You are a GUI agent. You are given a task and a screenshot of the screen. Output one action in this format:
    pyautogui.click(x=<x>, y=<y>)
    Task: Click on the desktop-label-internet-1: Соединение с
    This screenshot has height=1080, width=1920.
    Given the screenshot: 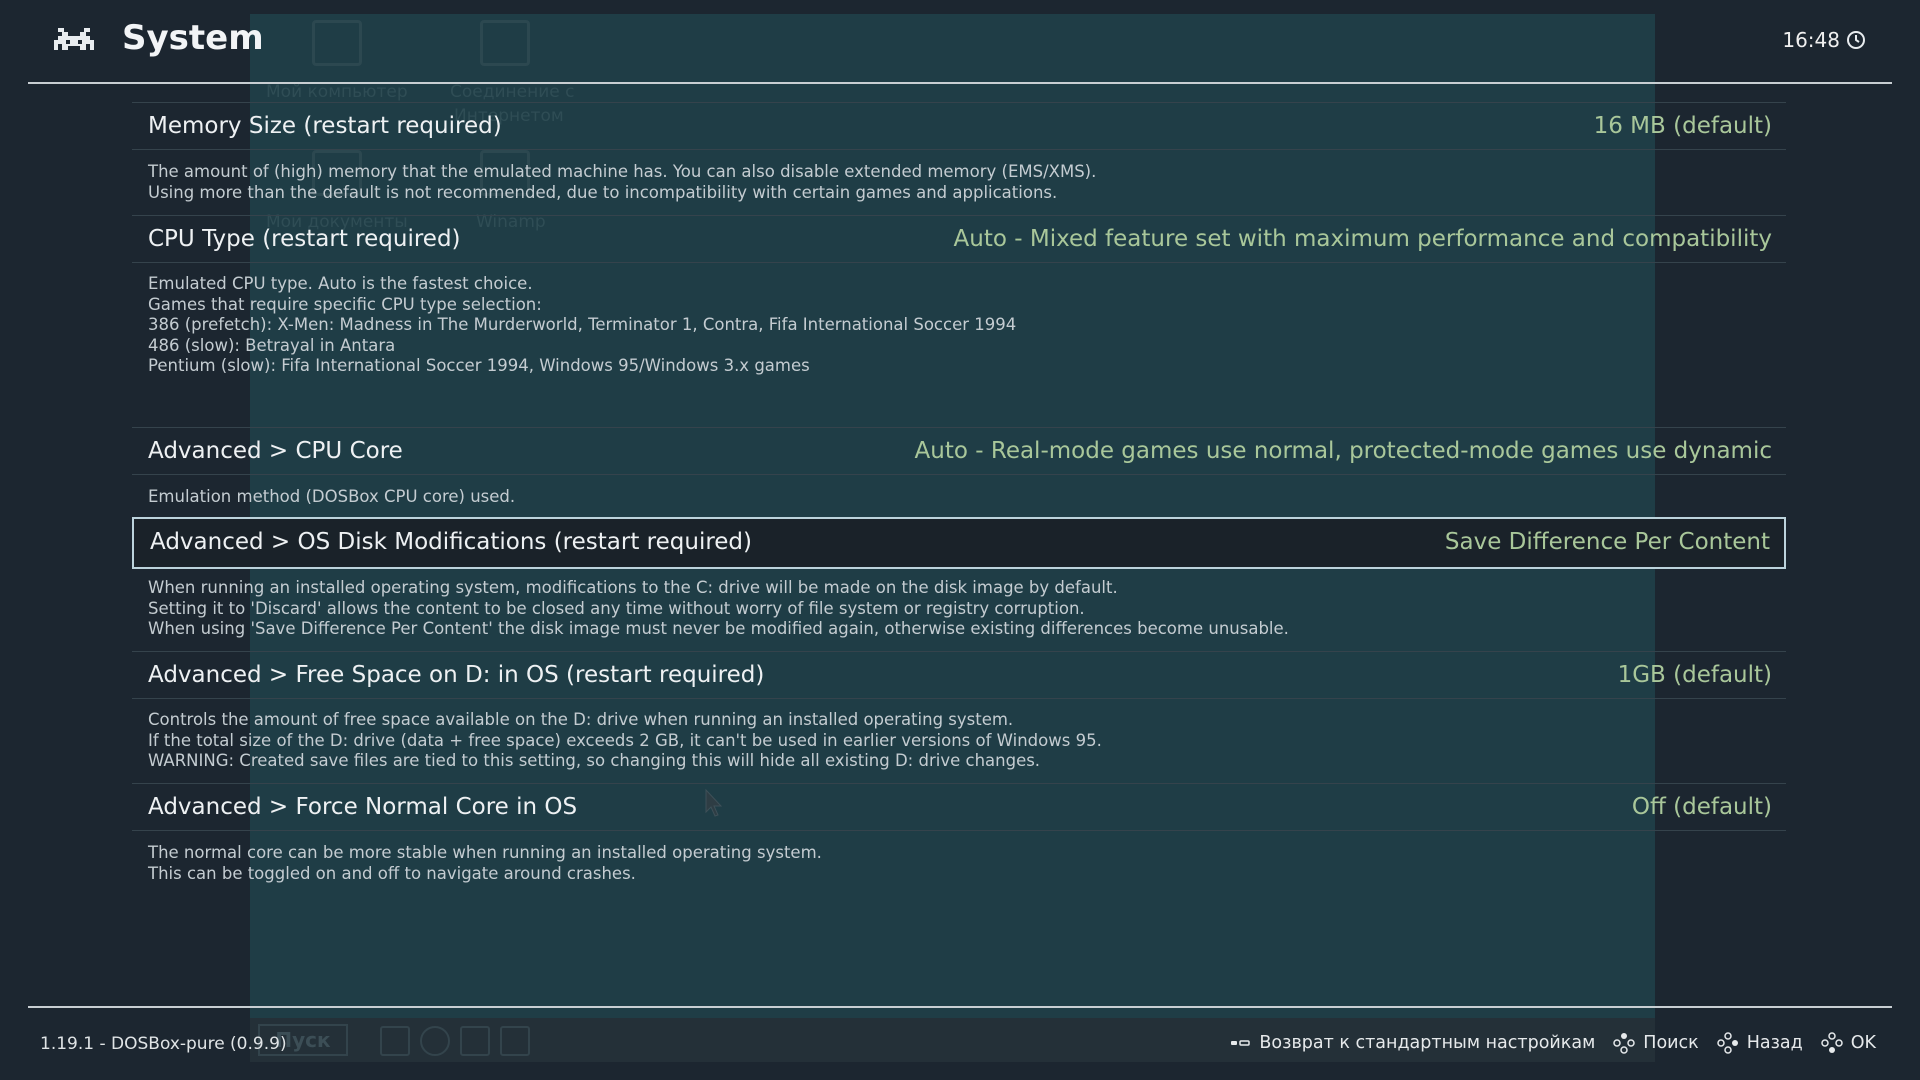 What is the action you would take?
    pyautogui.click(x=512, y=92)
    